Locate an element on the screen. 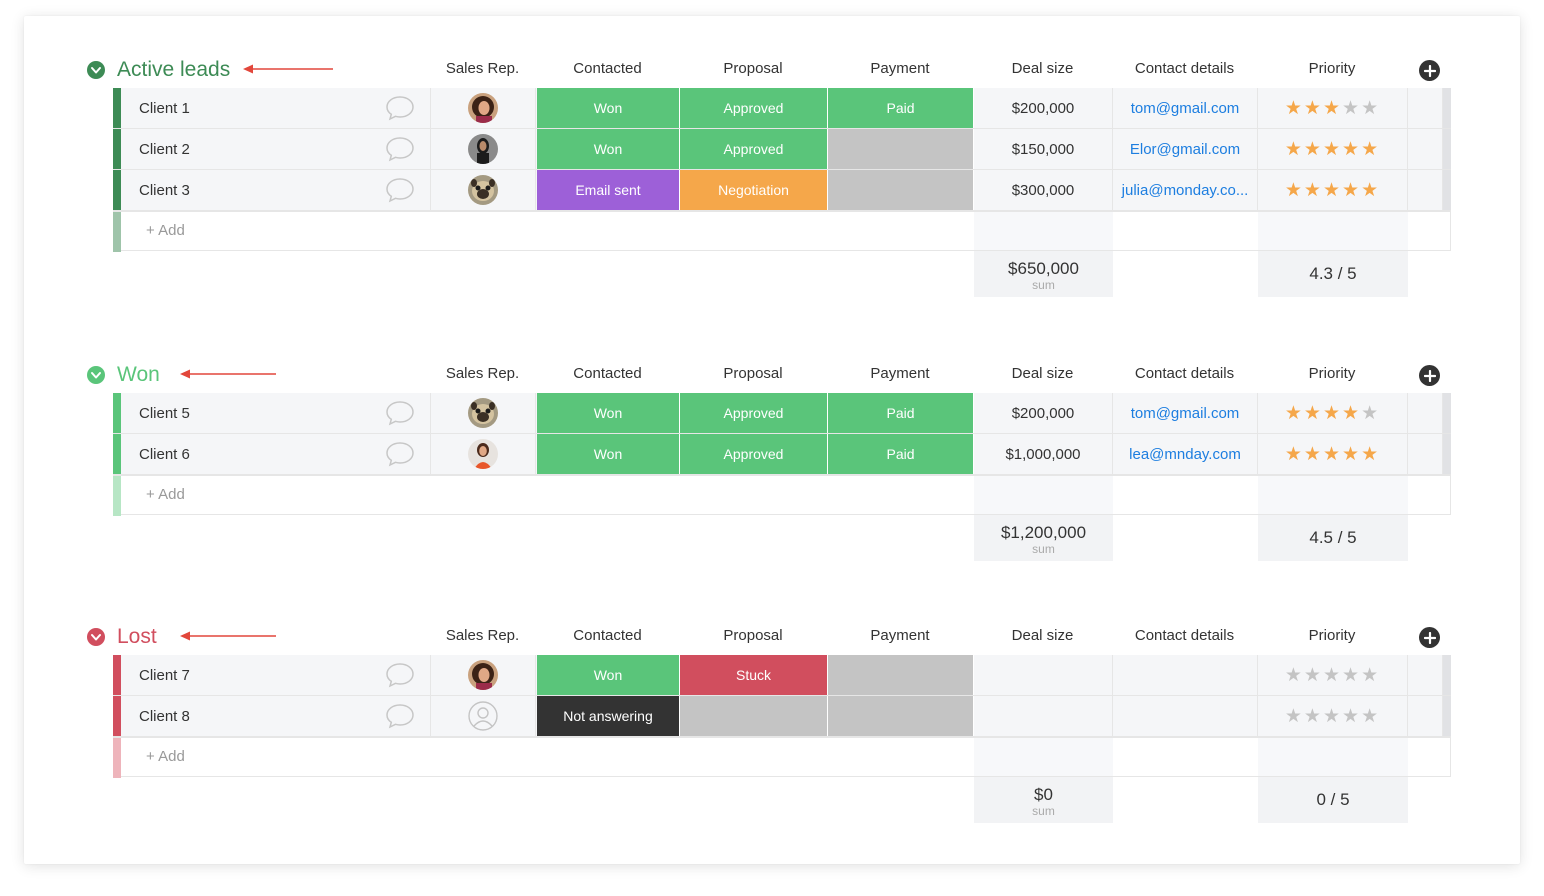 The height and width of the screenshot is (896, 1544). table-row: Client 8 Not answering ★ ★ ★ ★ ★ is located at coordinates (782, 716).